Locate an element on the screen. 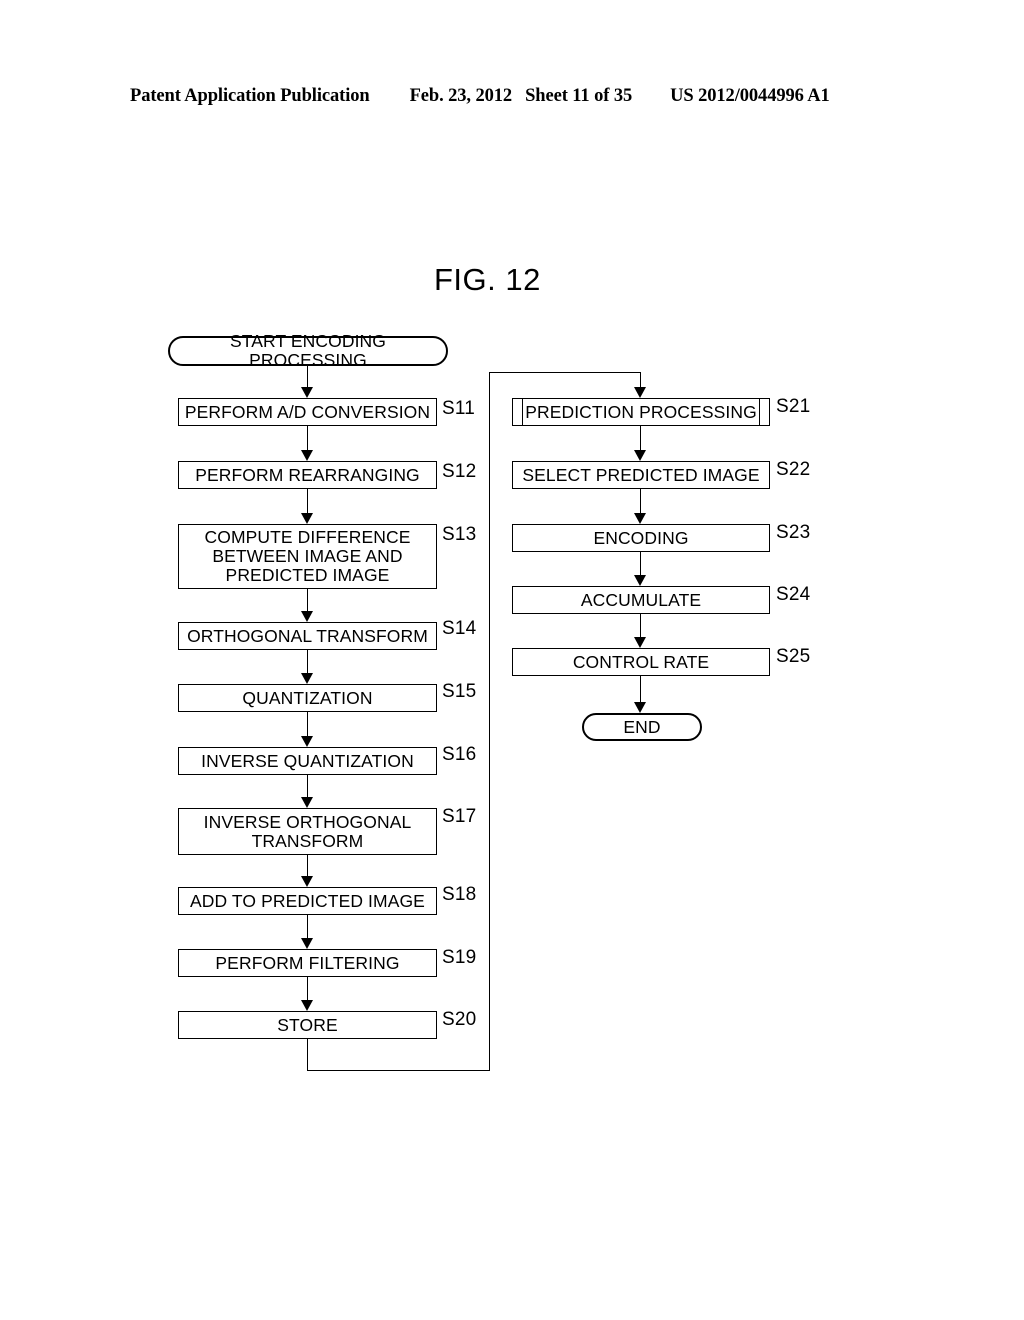 Image resolution: width=1024 pixels, height=1320 pixels. step-label-s25: S25 is located at coordinates (793, 656).